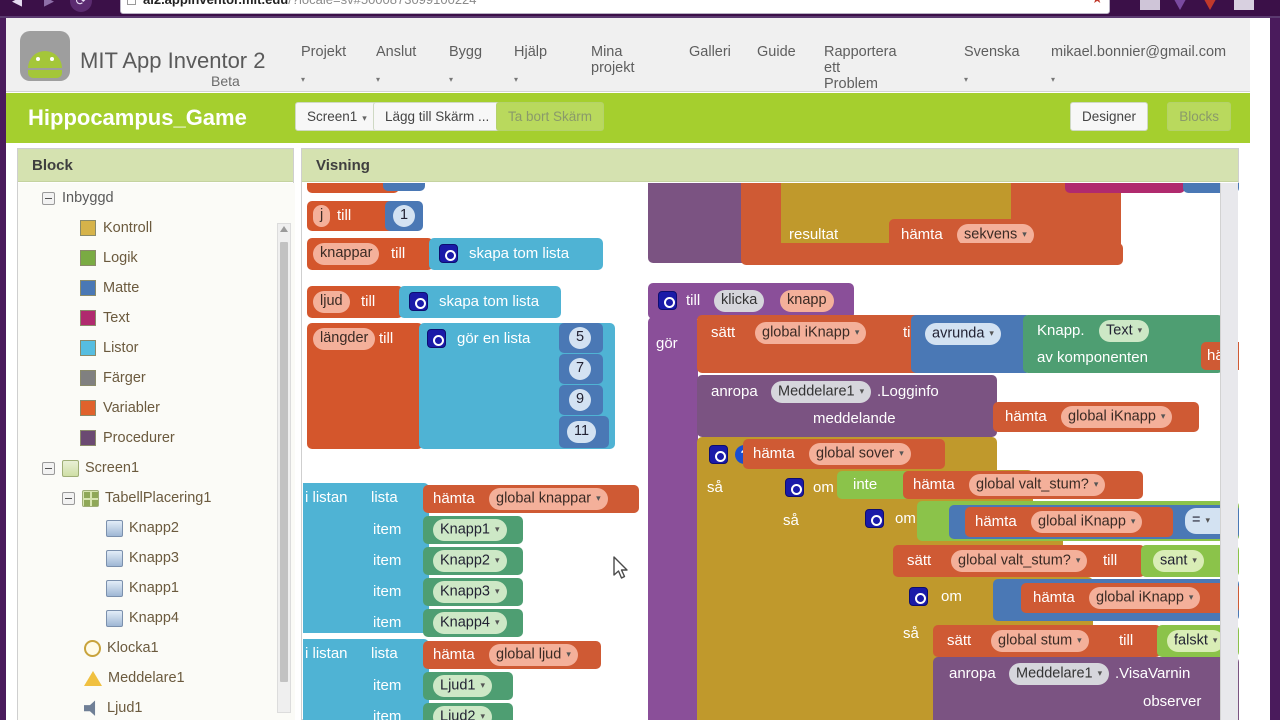 The image size is (1280, 720). I want to click on field-event-klicka: klicka, so click(739, 301).